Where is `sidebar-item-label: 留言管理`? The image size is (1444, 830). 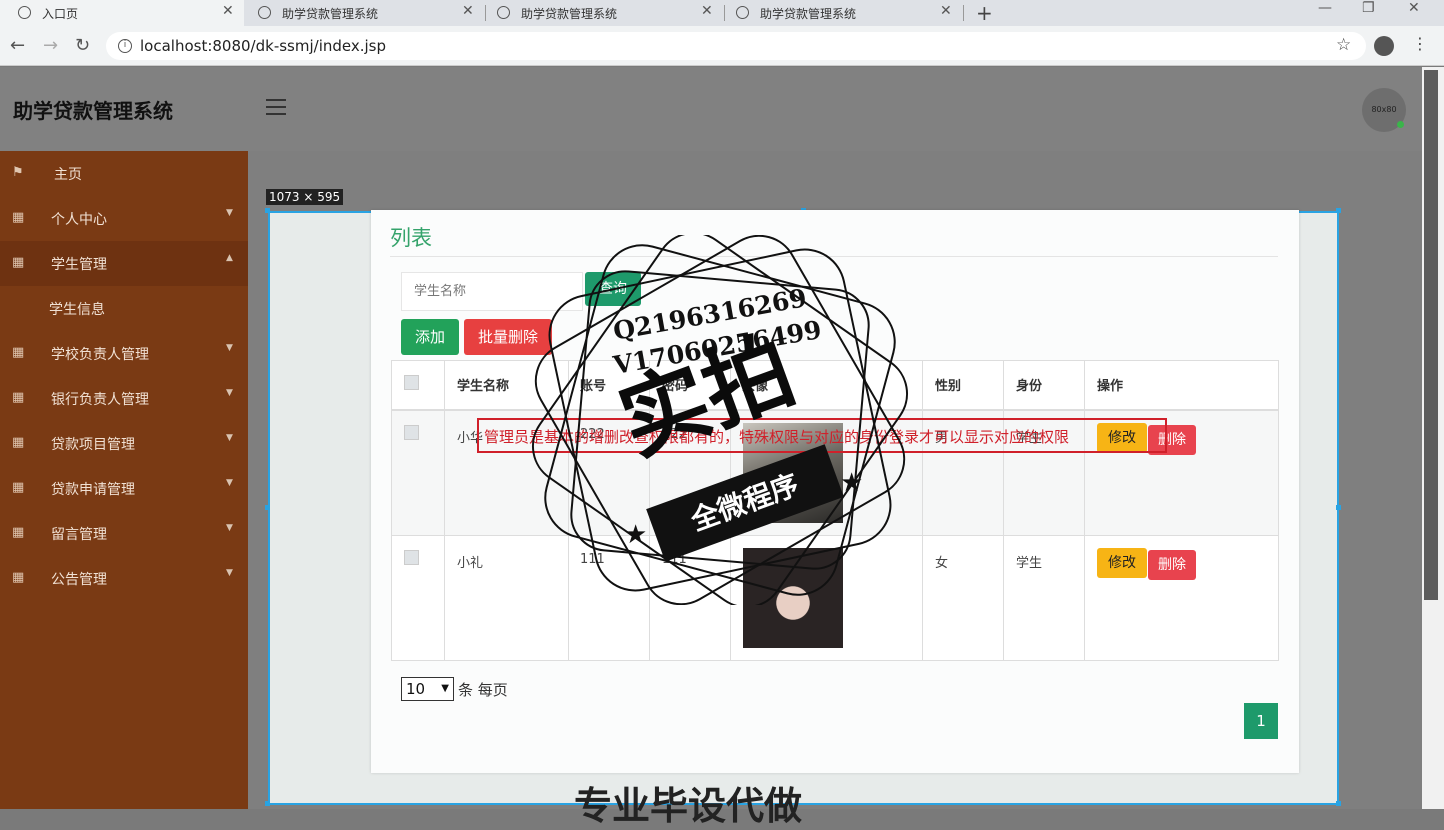 sidebar-item-label: 留言管理 is located at coordinates (79, 535).